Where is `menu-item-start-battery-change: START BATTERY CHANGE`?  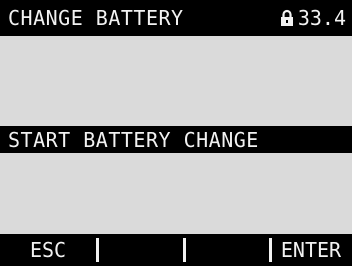 menu-item-start-battery-change: START BATTERY CHANGE is located at coordinates (176, 139).